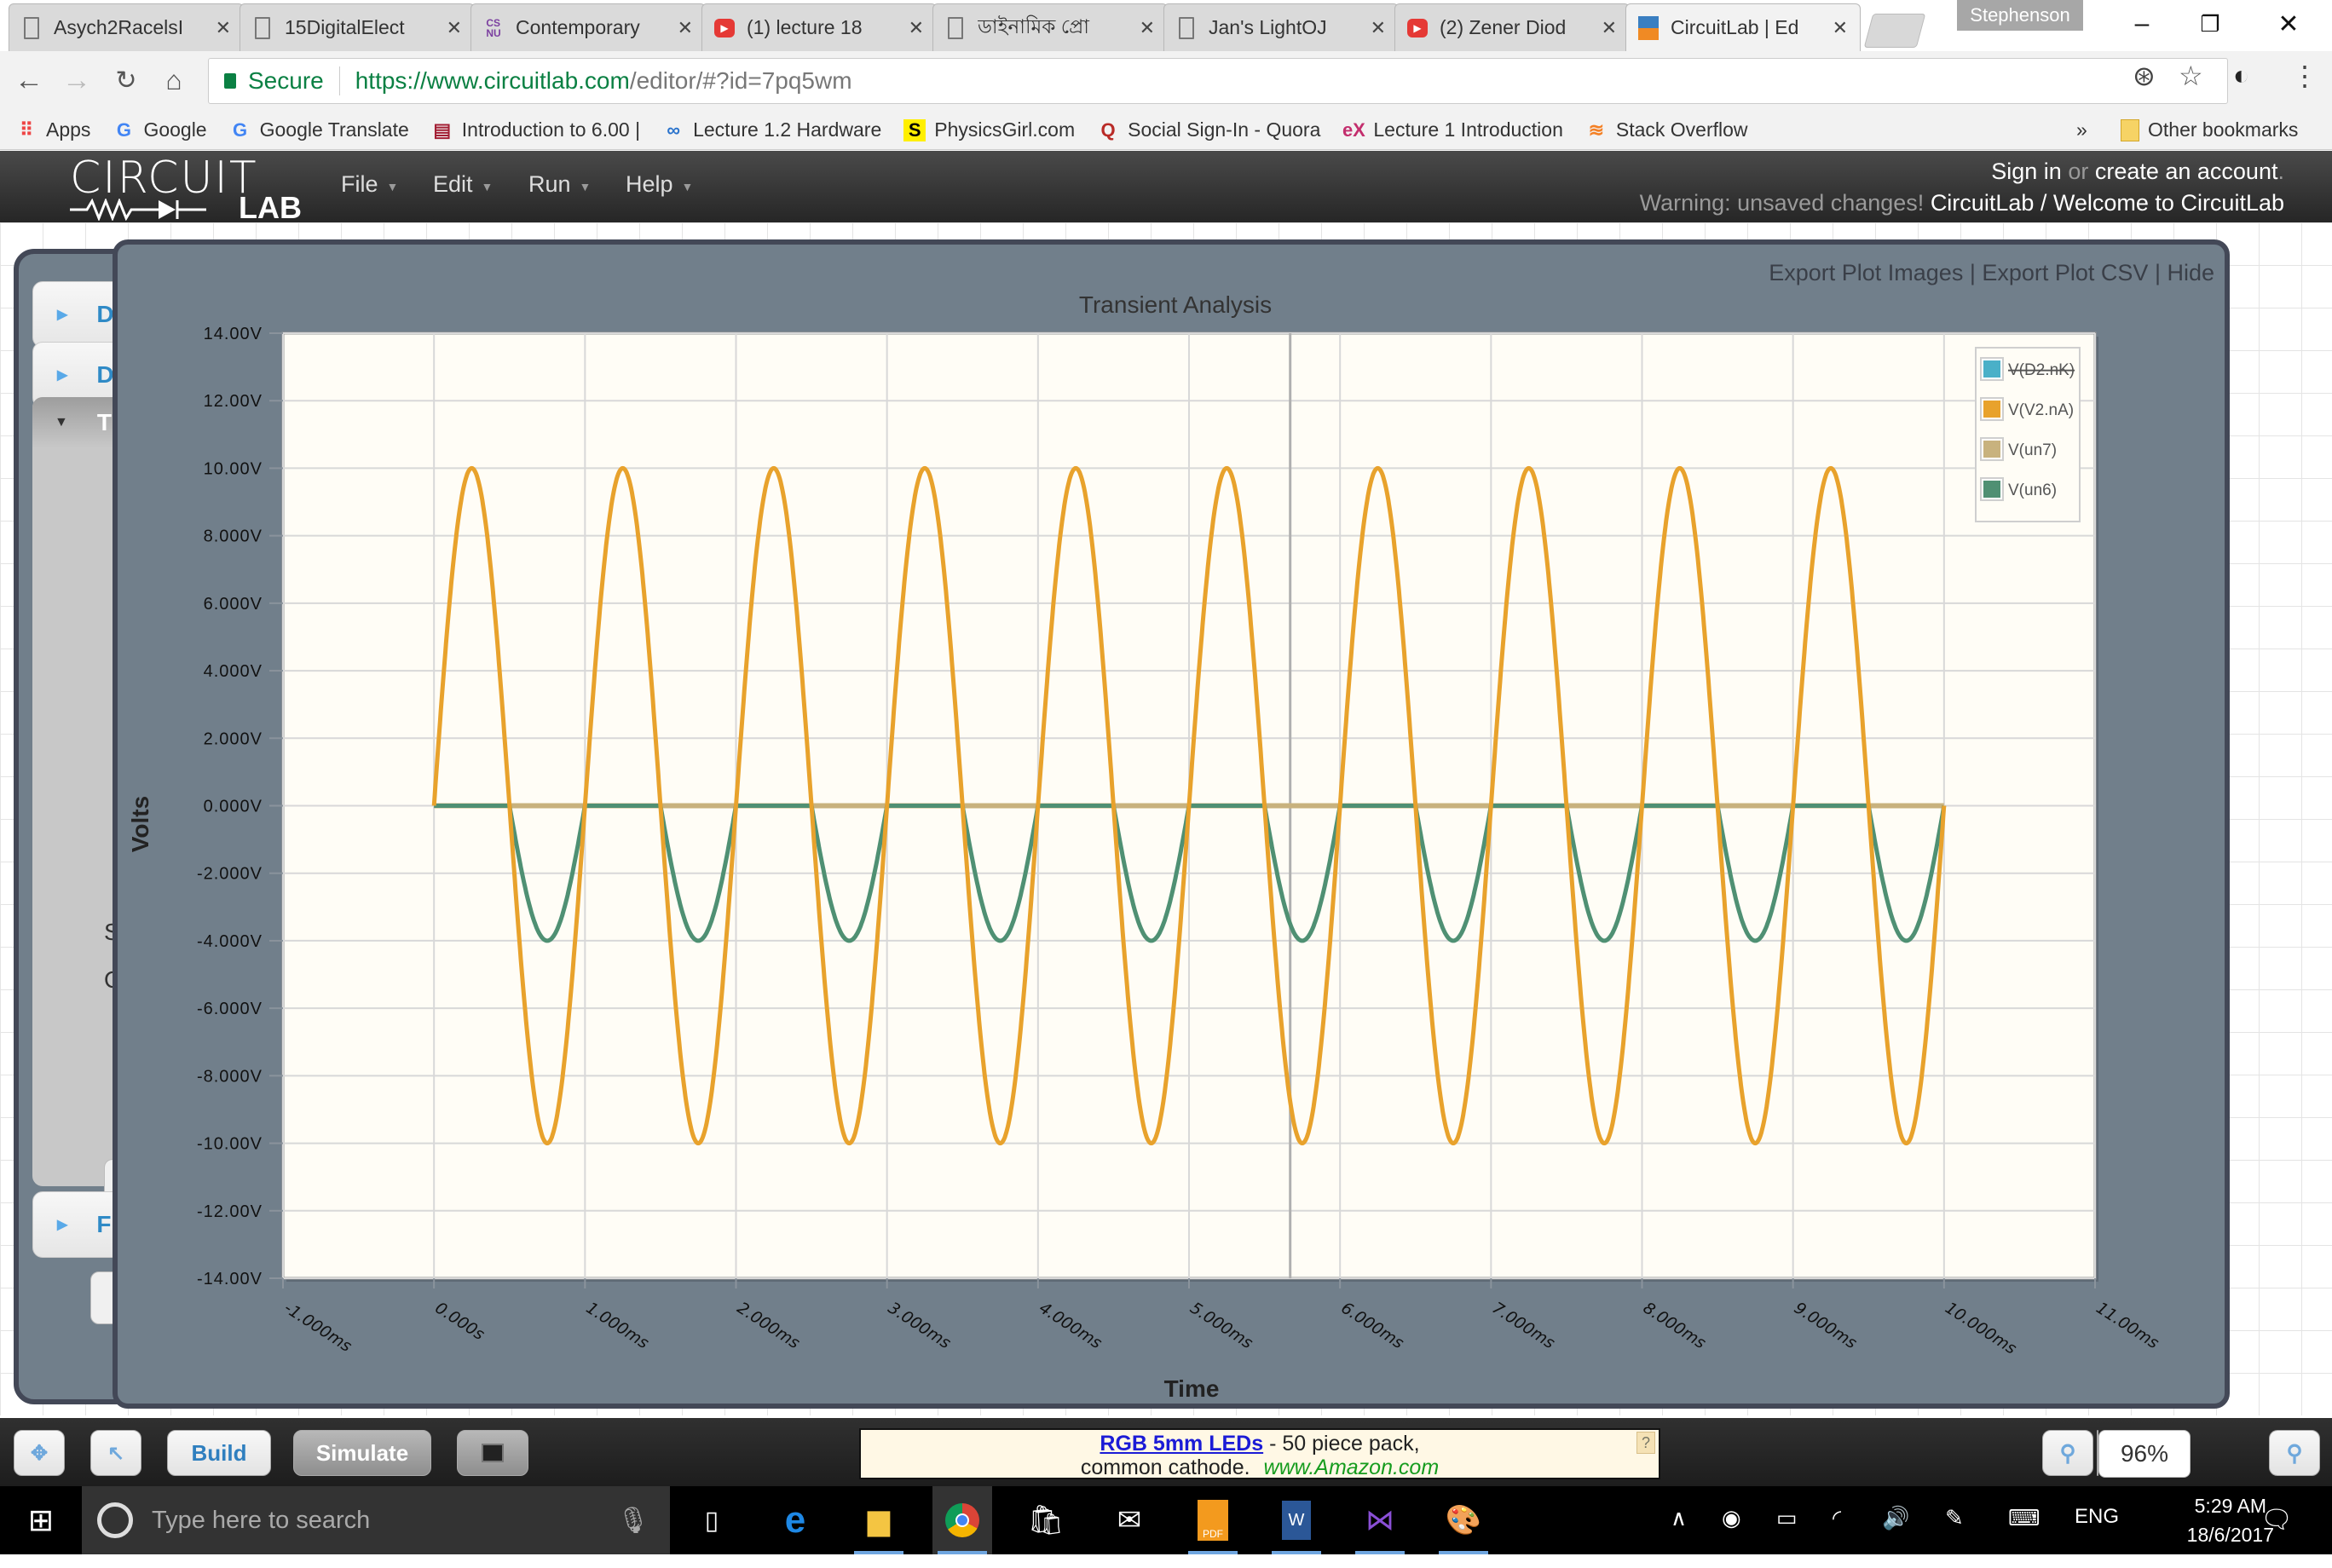  Describe the element at coordinates (362, 1453) in the screenshot. I see `simulate-mode-button: Simulate` at that location.